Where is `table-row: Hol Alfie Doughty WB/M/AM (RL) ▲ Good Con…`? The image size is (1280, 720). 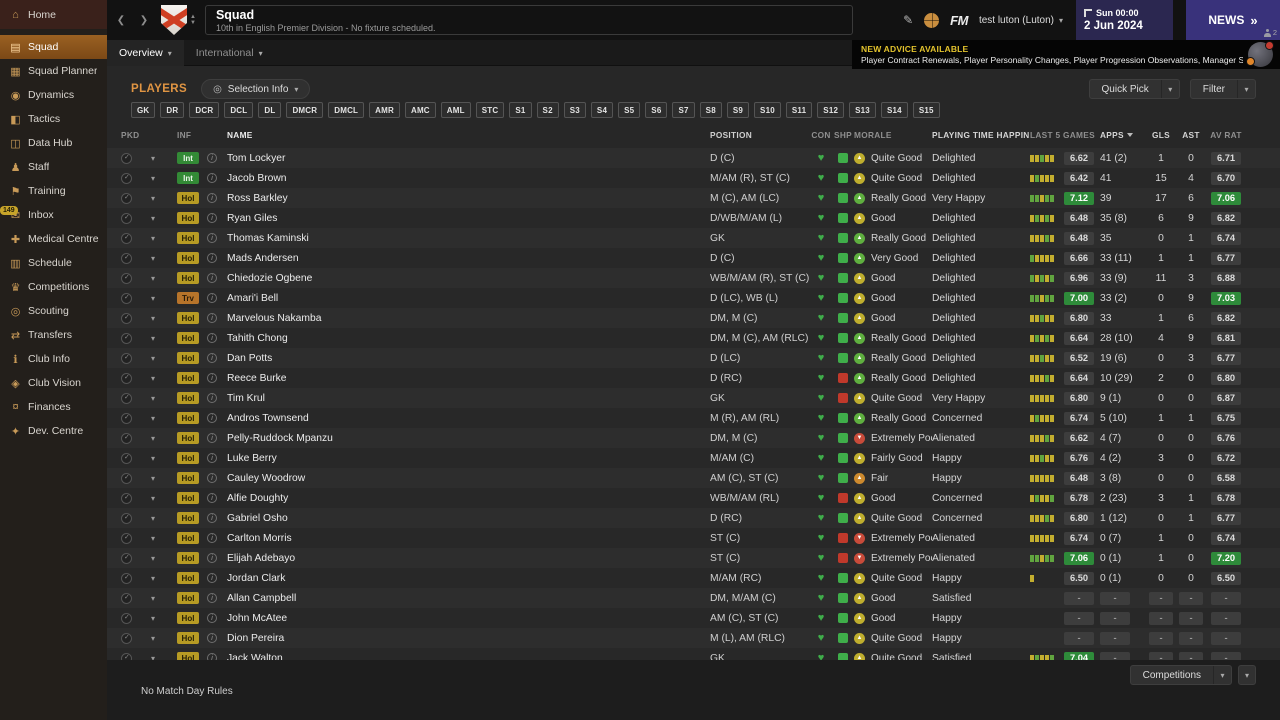 table-row: Hol Alfie Doughty WB/M/AM (RL) ▲ Good Con… is located at coordinates (693, 498).